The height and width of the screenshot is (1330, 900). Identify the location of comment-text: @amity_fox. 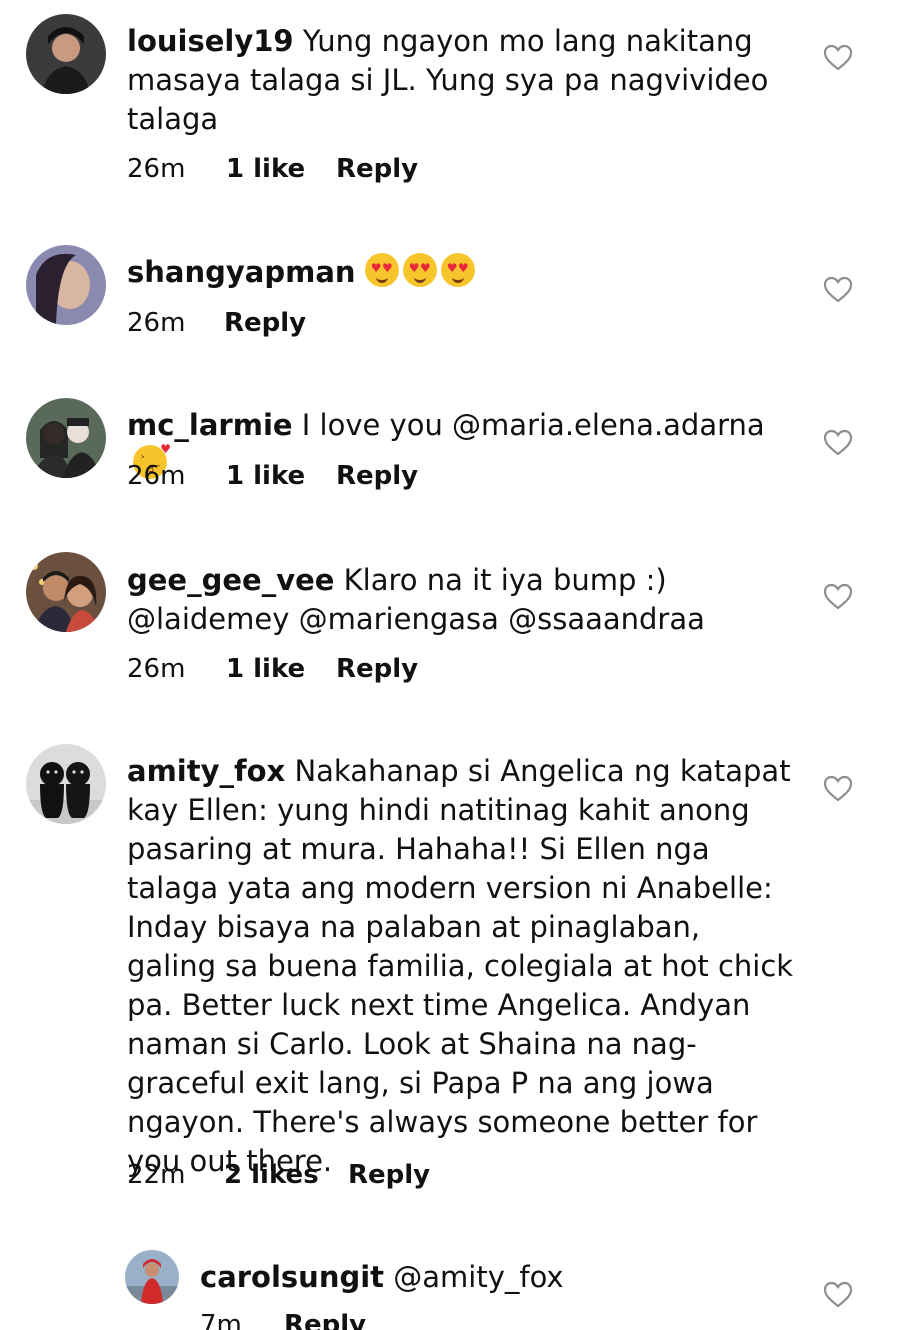
(478, 1277).